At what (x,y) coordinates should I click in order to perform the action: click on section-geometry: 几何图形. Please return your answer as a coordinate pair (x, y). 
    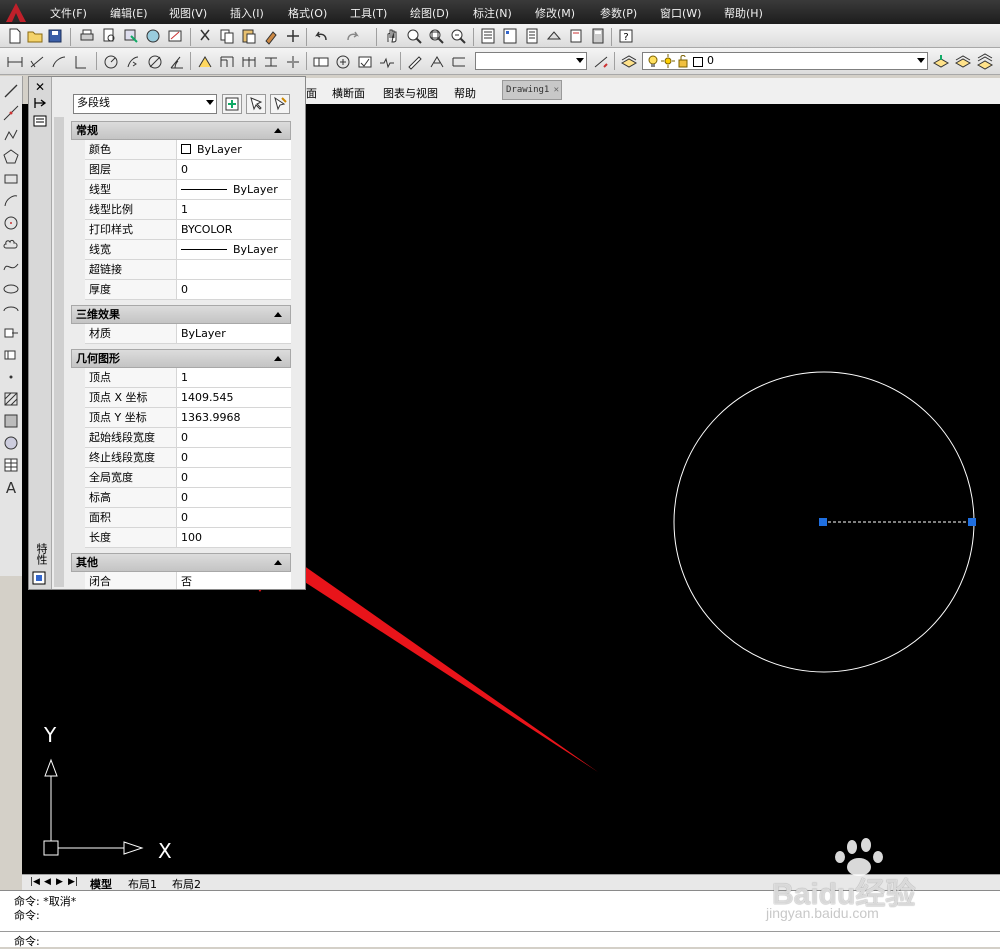
    Looking at the image, I should click on (181, 358).